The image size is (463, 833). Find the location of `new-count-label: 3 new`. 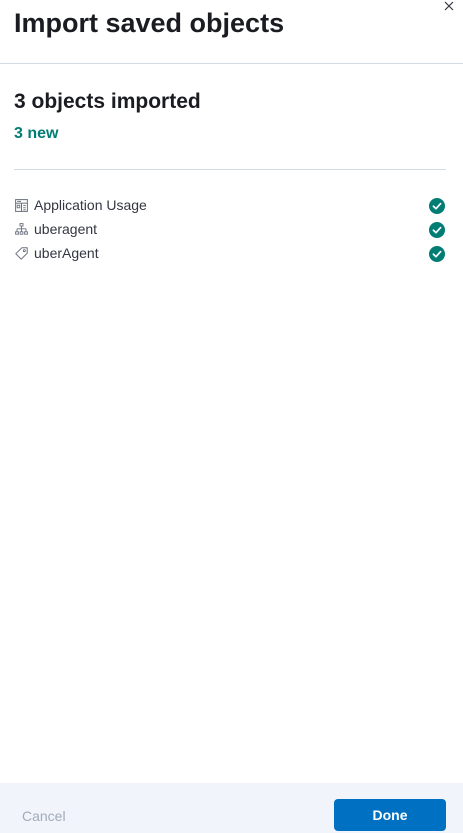

new-count-label: 3 new is located at coordinates (36, 133).